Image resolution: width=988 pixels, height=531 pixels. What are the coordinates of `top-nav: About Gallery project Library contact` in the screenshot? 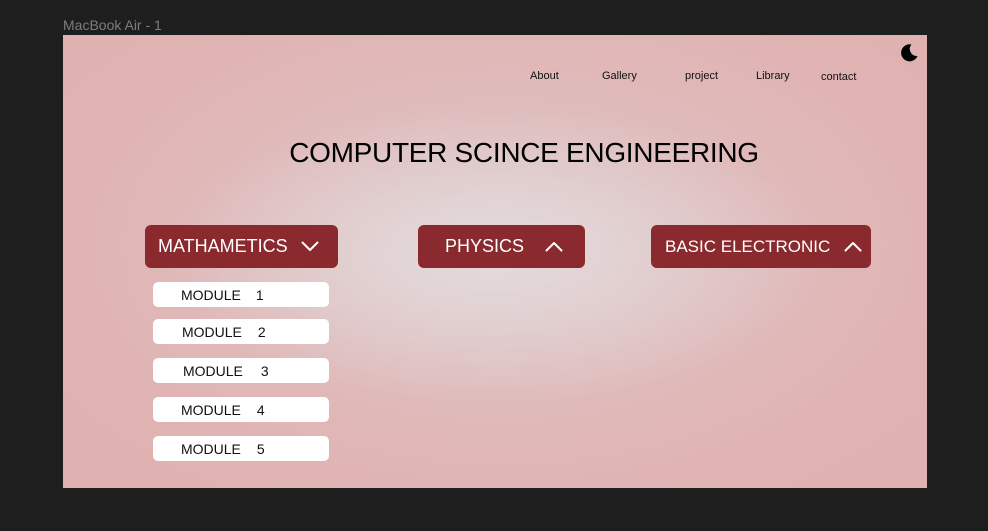 It's located at (495, 77).